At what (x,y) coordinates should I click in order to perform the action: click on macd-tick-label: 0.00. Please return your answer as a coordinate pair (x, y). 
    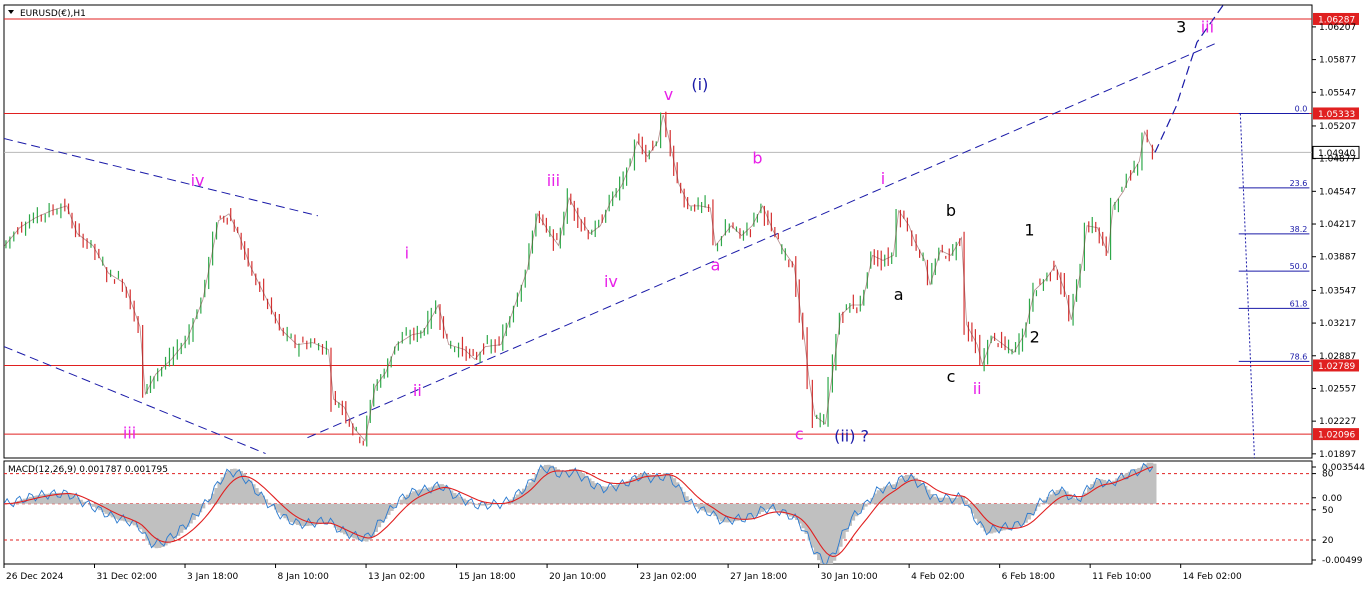
    Looking at the image, I should click on (1332, 499).